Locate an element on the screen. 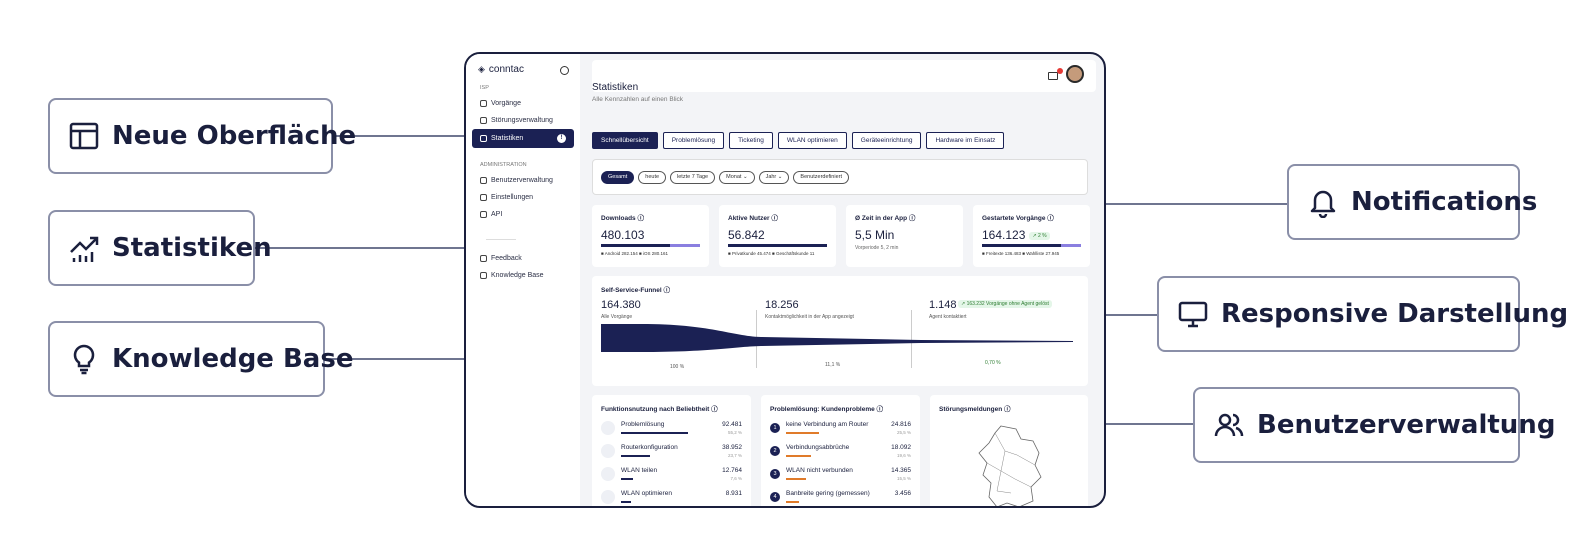 The width and height of the screenshot is (1570, 560). row-pct: 23,7 % is located at coordinates (734, 455).